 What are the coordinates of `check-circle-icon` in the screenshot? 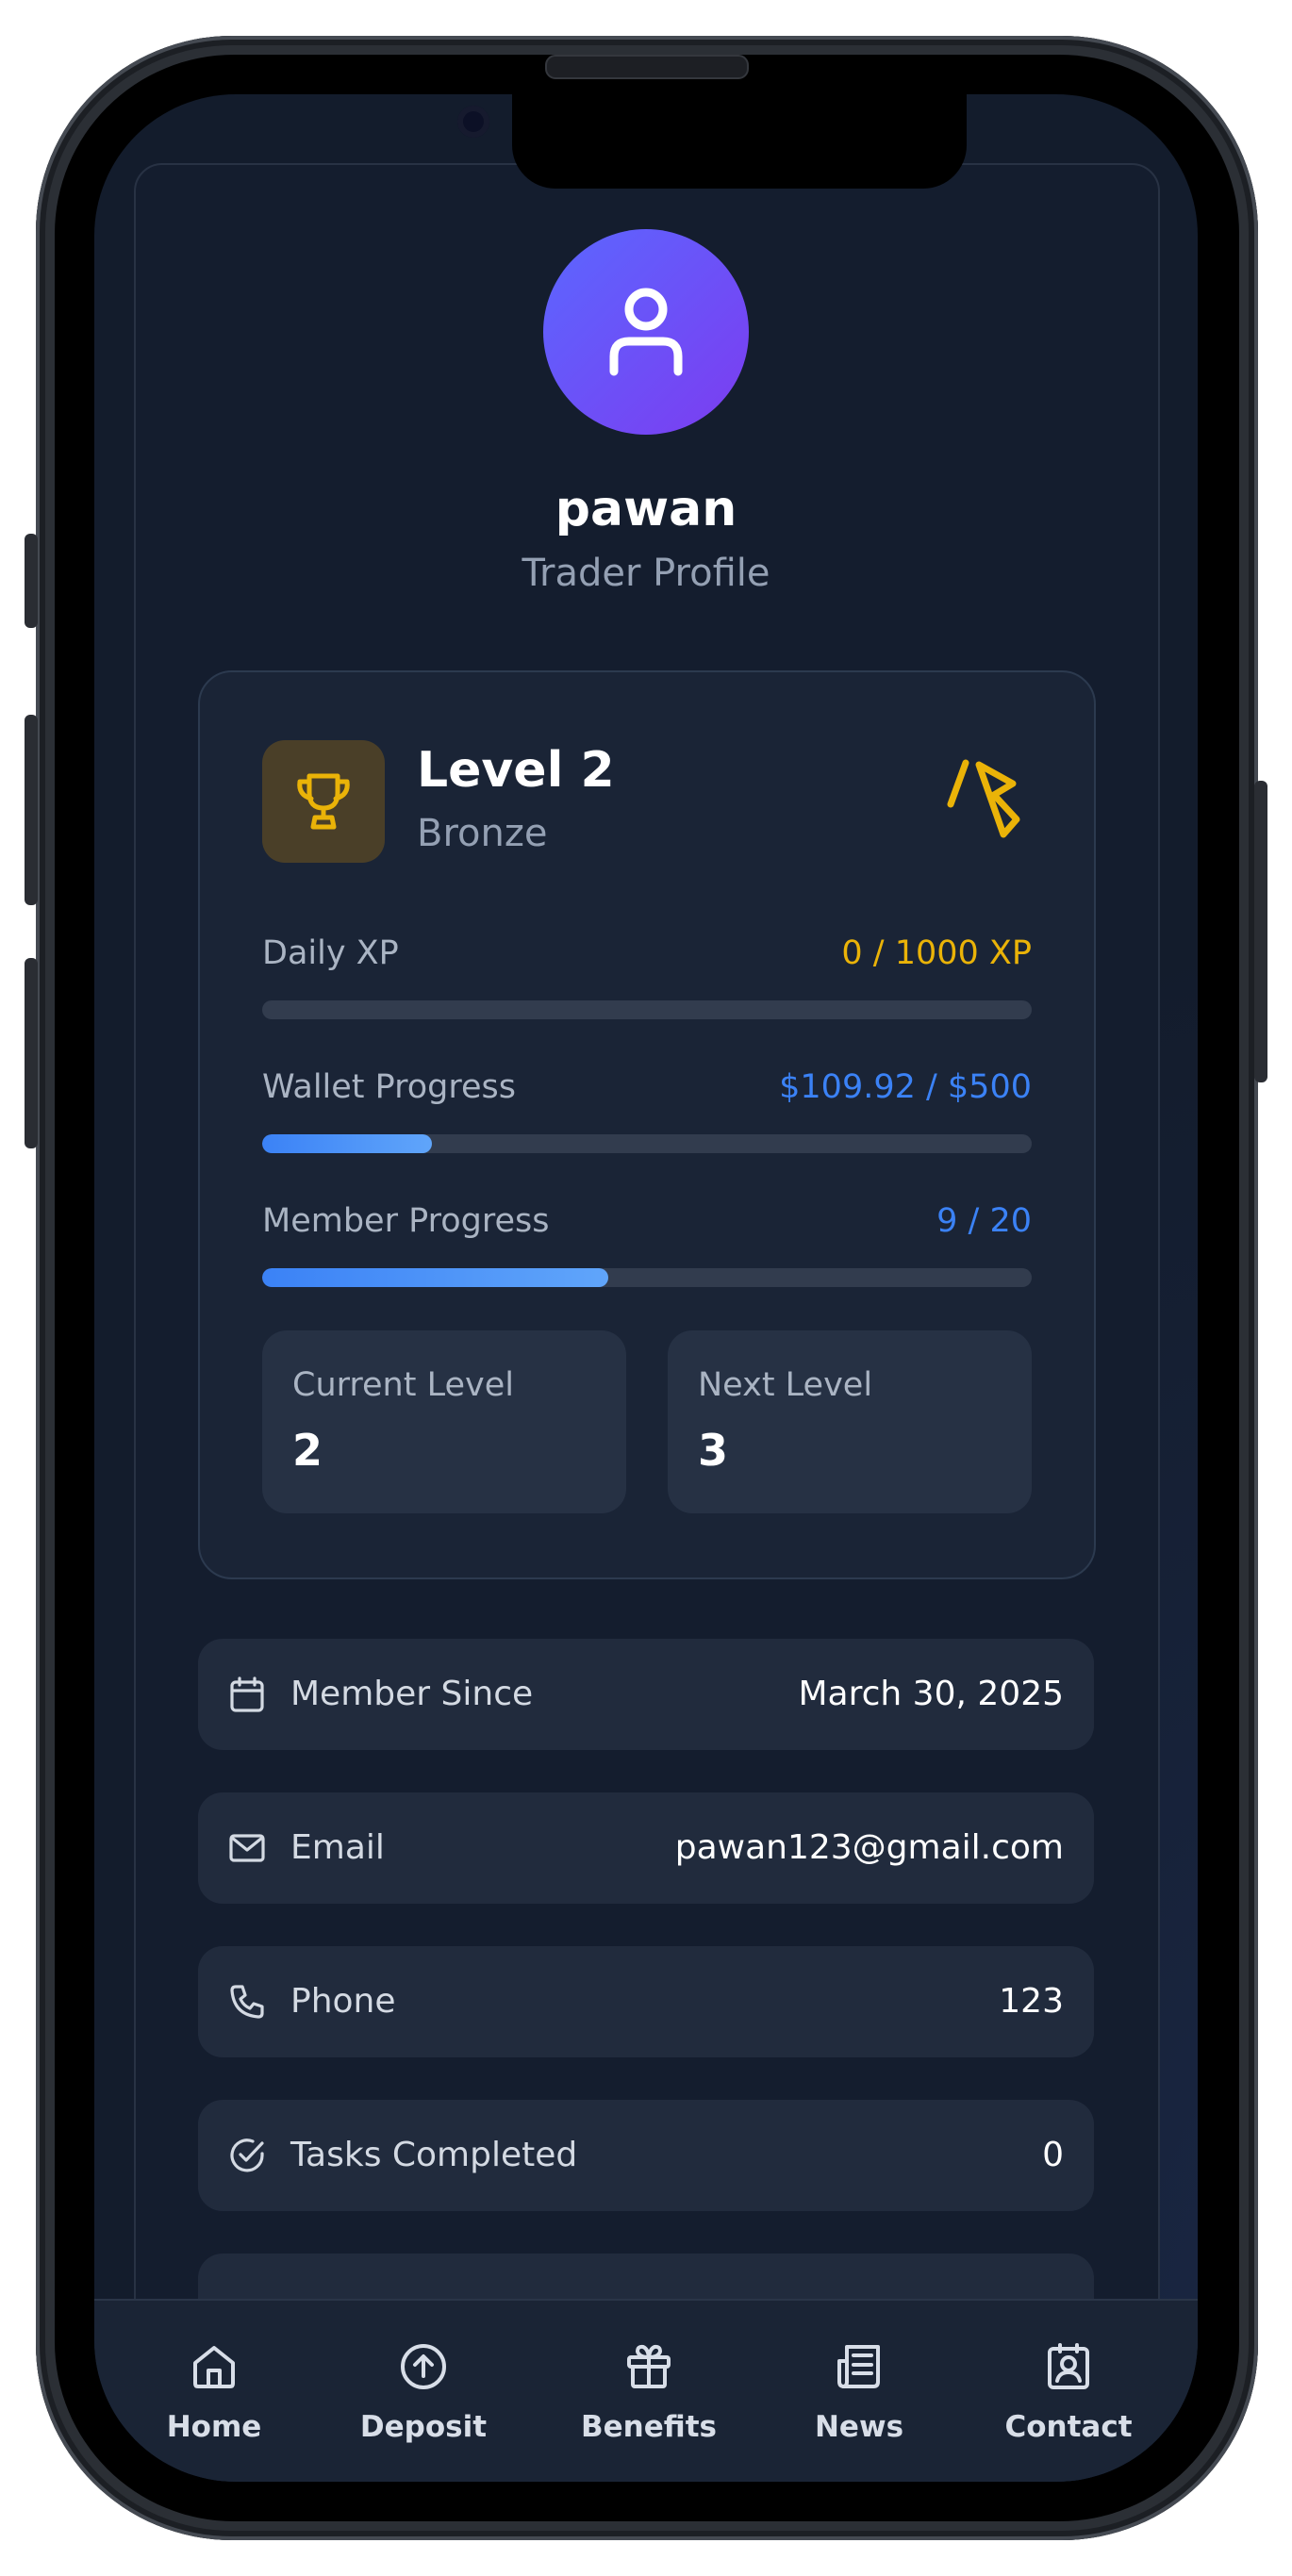 It's located at (247, 2155).